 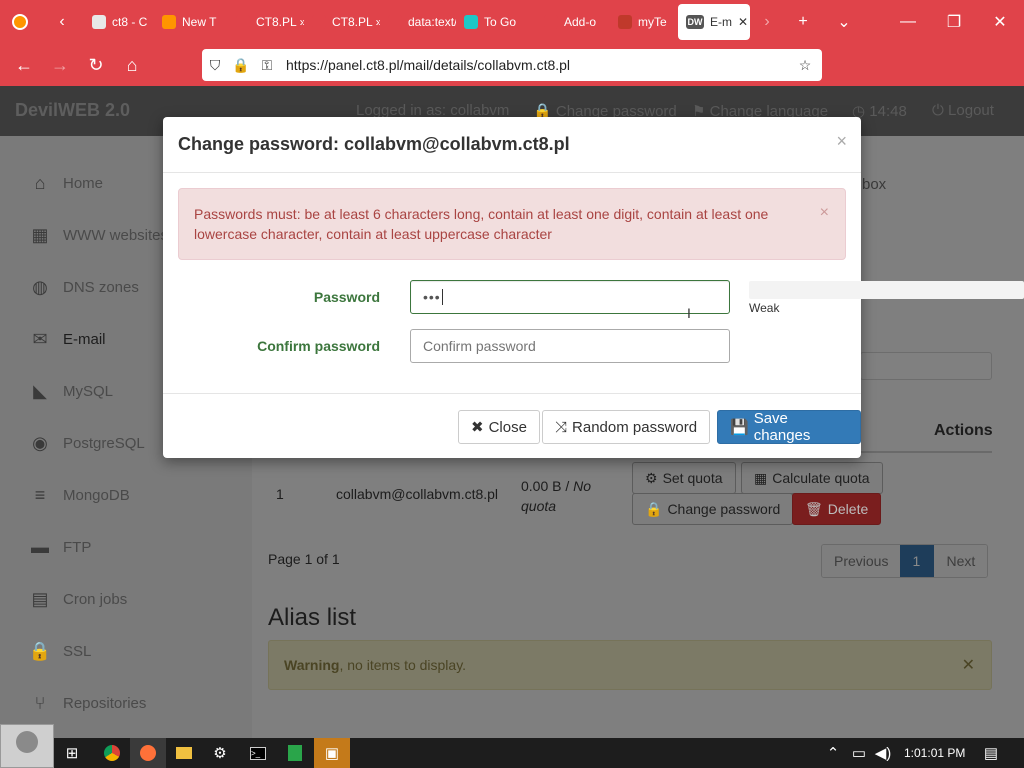 What do you see at coordinates (417, 494) in the screenshot?
I see `row-email: collabvm@collabvm.ct8.pl` at bounding box center [417, 494].